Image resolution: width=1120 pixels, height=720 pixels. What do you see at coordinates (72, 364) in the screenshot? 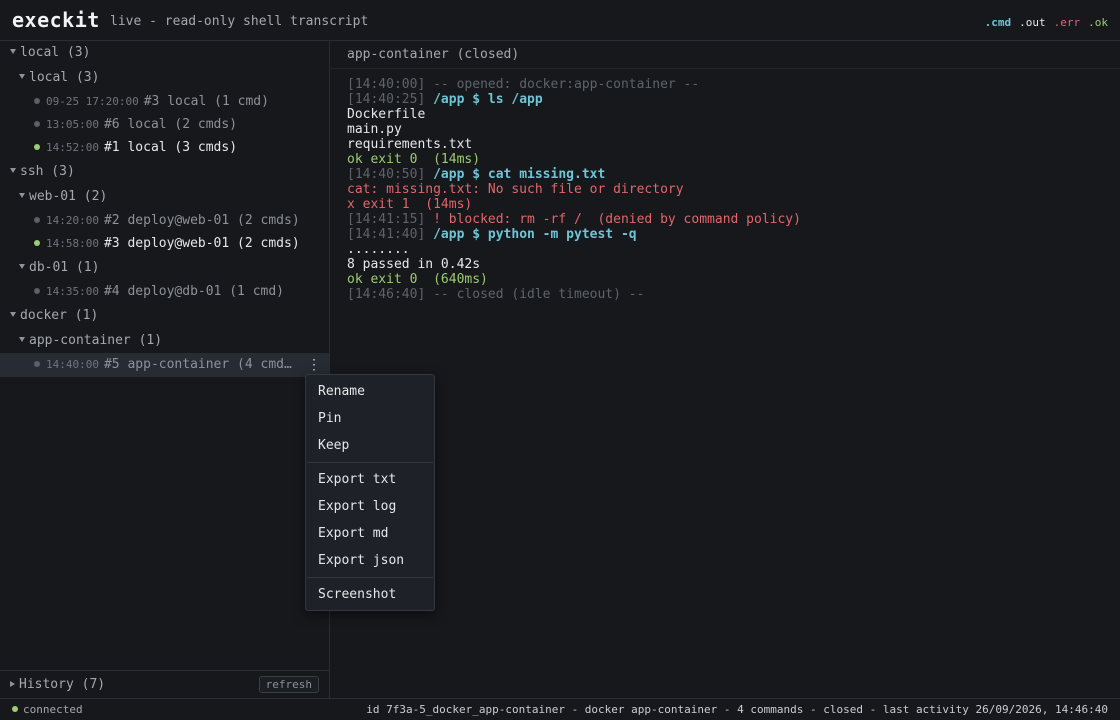
I see `session-time: 14:40:00` at bounding box center [72, 364].